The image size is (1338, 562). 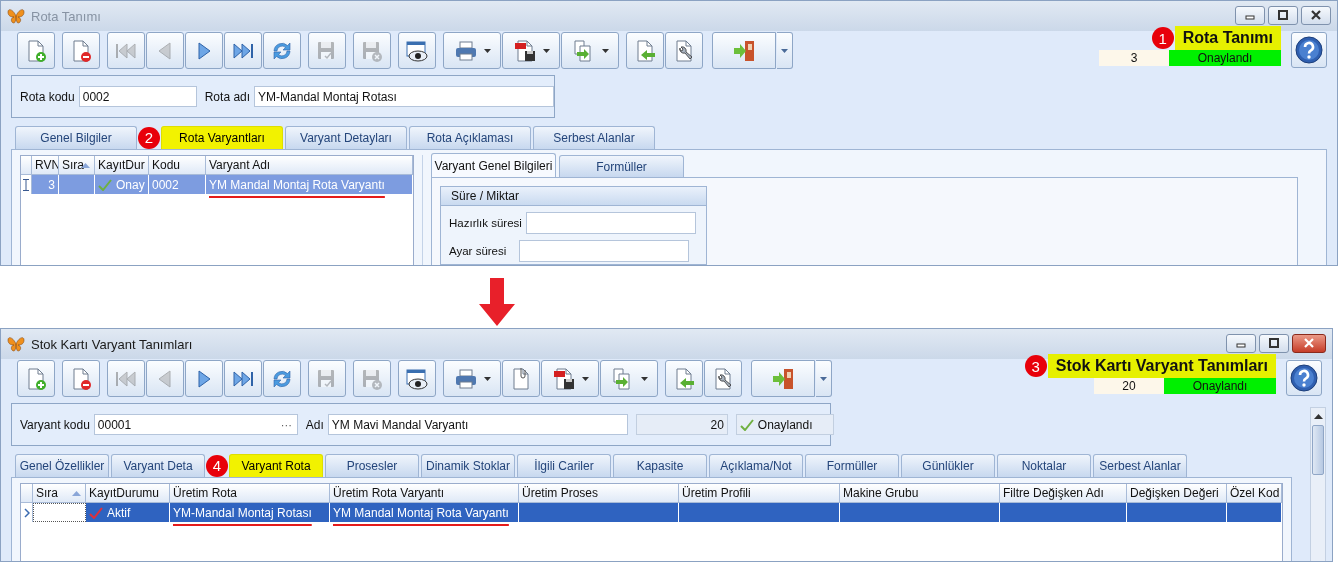 I want to click on new-button, so click(x=36, y=378).